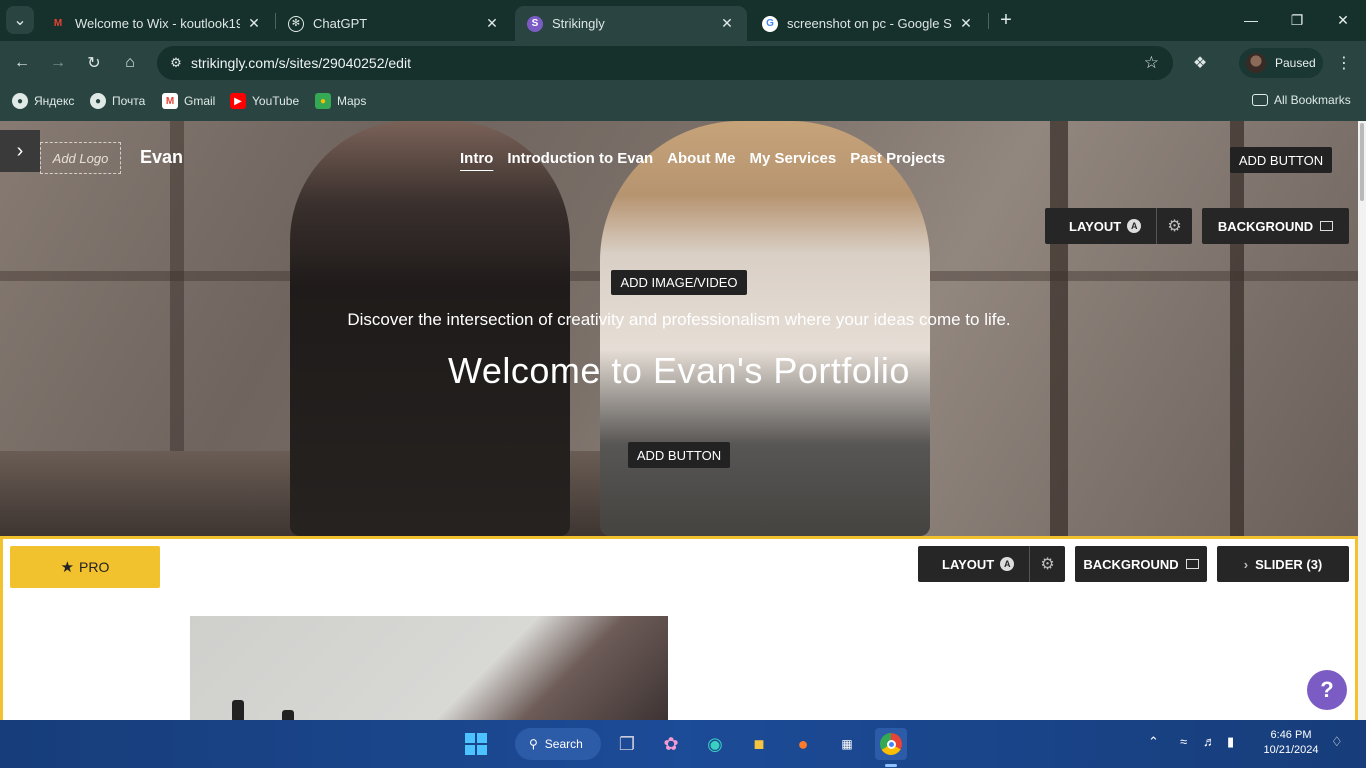 The height and width of the screenshot is (768, 1366). Describe the element at coordinates (20, 151) in the screenshot. I see `sidebar-toggle-button: ›` at that location.